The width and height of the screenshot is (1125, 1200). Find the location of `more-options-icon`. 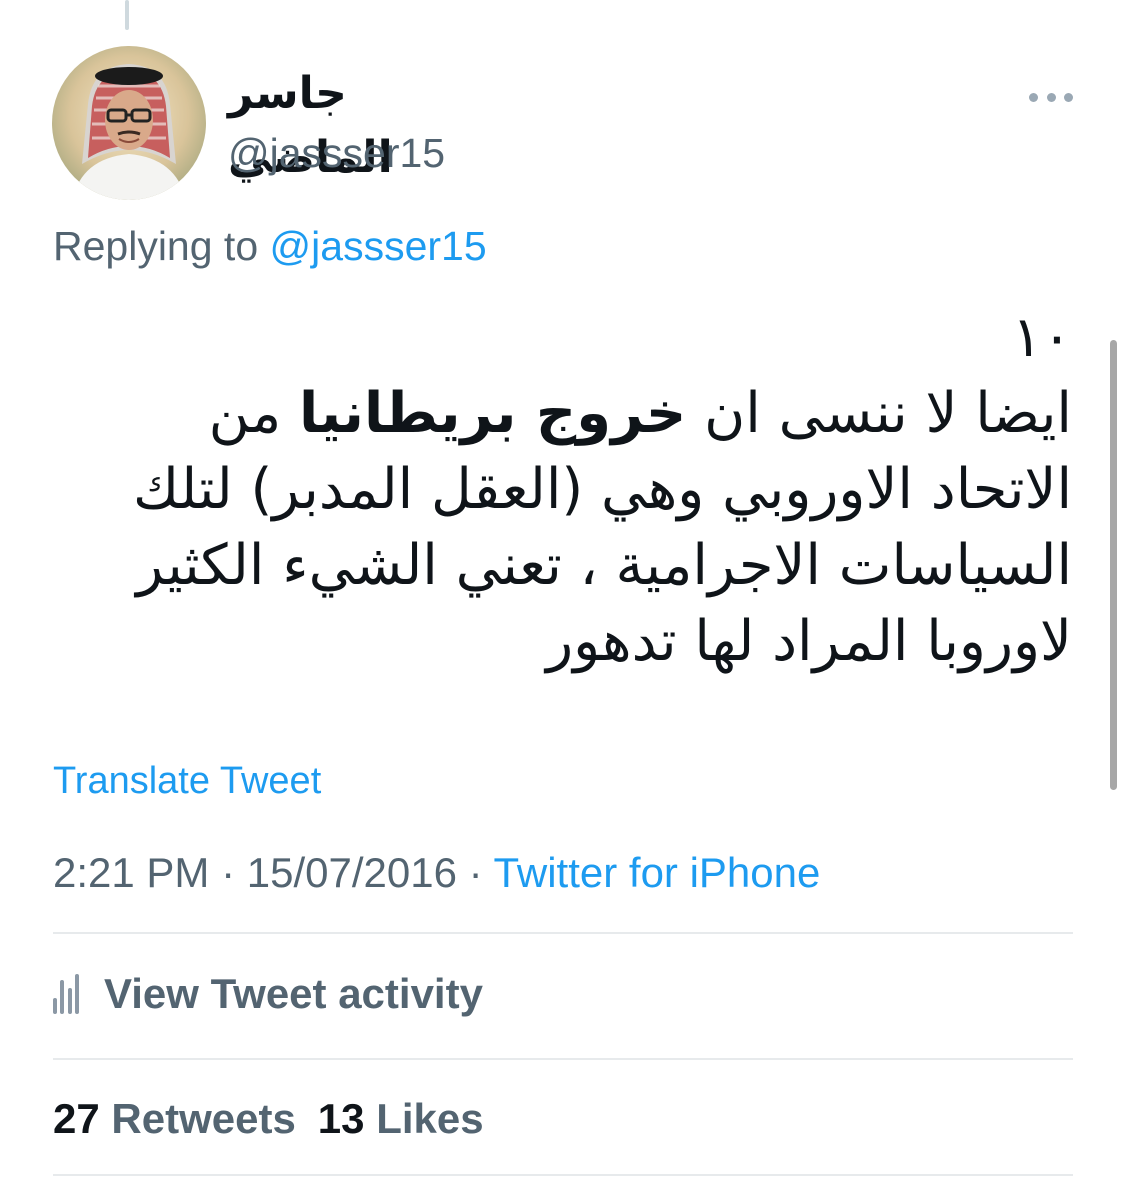

more-options-icon is located at coordinates (1051, 97).